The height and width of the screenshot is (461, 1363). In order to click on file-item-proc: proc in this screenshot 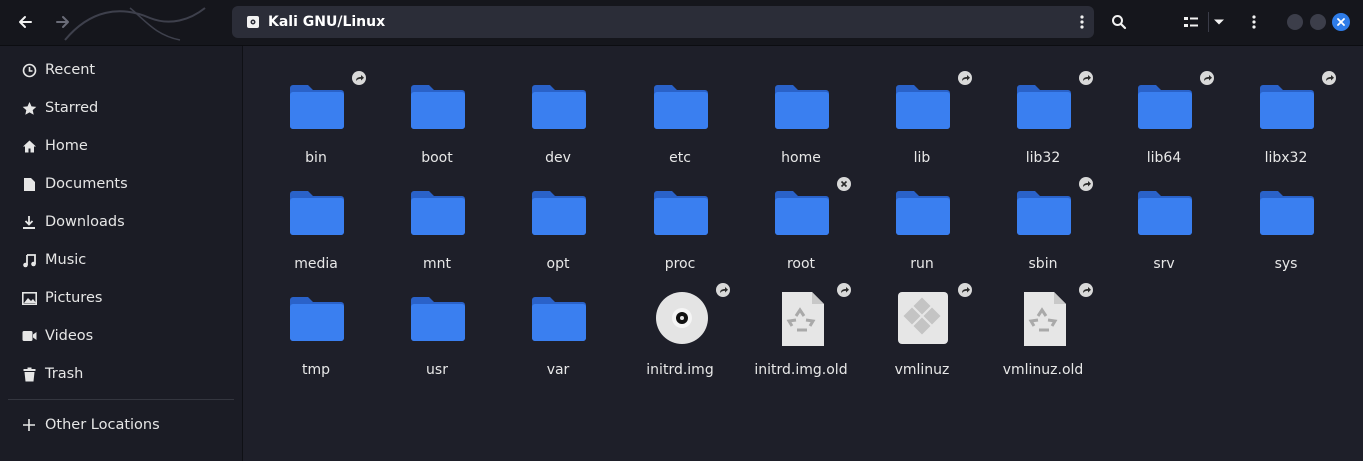, I will do `click(680, 216)`.